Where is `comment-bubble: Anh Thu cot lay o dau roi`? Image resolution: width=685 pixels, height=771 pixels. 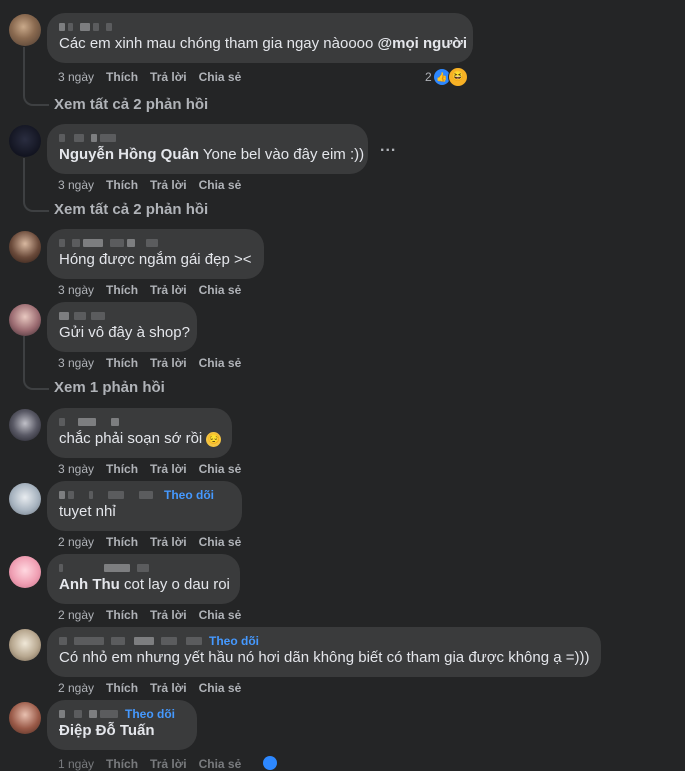
comment-bubble: Anh Thu cot lay o dau roi is located at coordinates (143, 579).